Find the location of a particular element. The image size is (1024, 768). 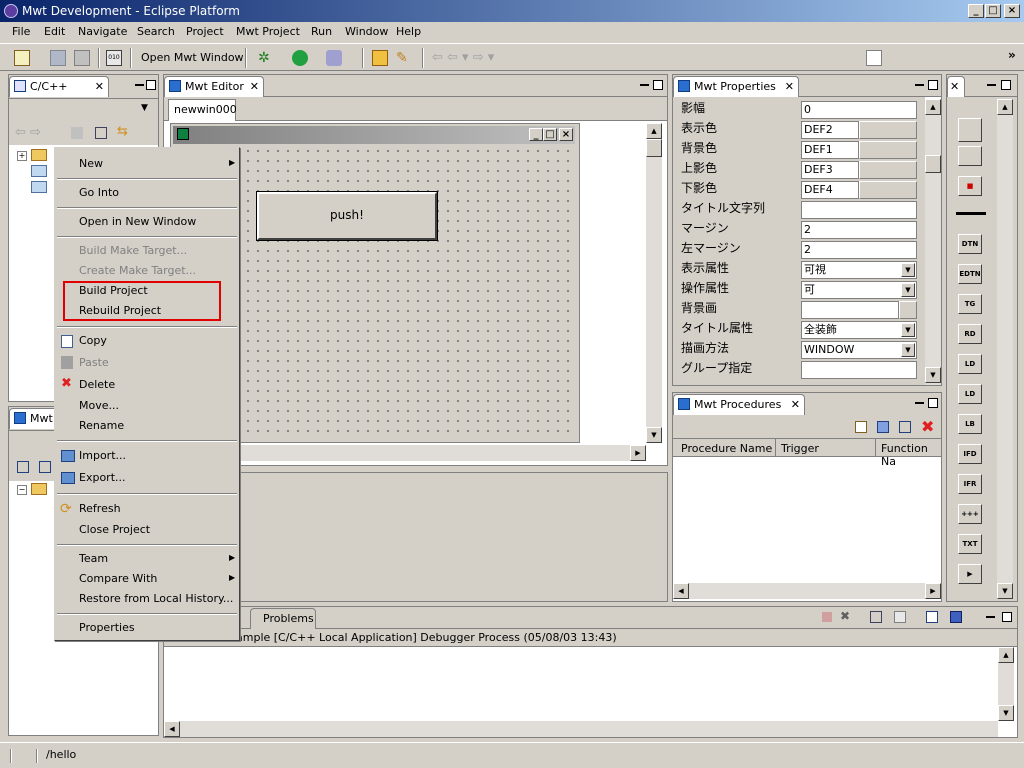

pin-console-icon is located at coordinates (932, 617).